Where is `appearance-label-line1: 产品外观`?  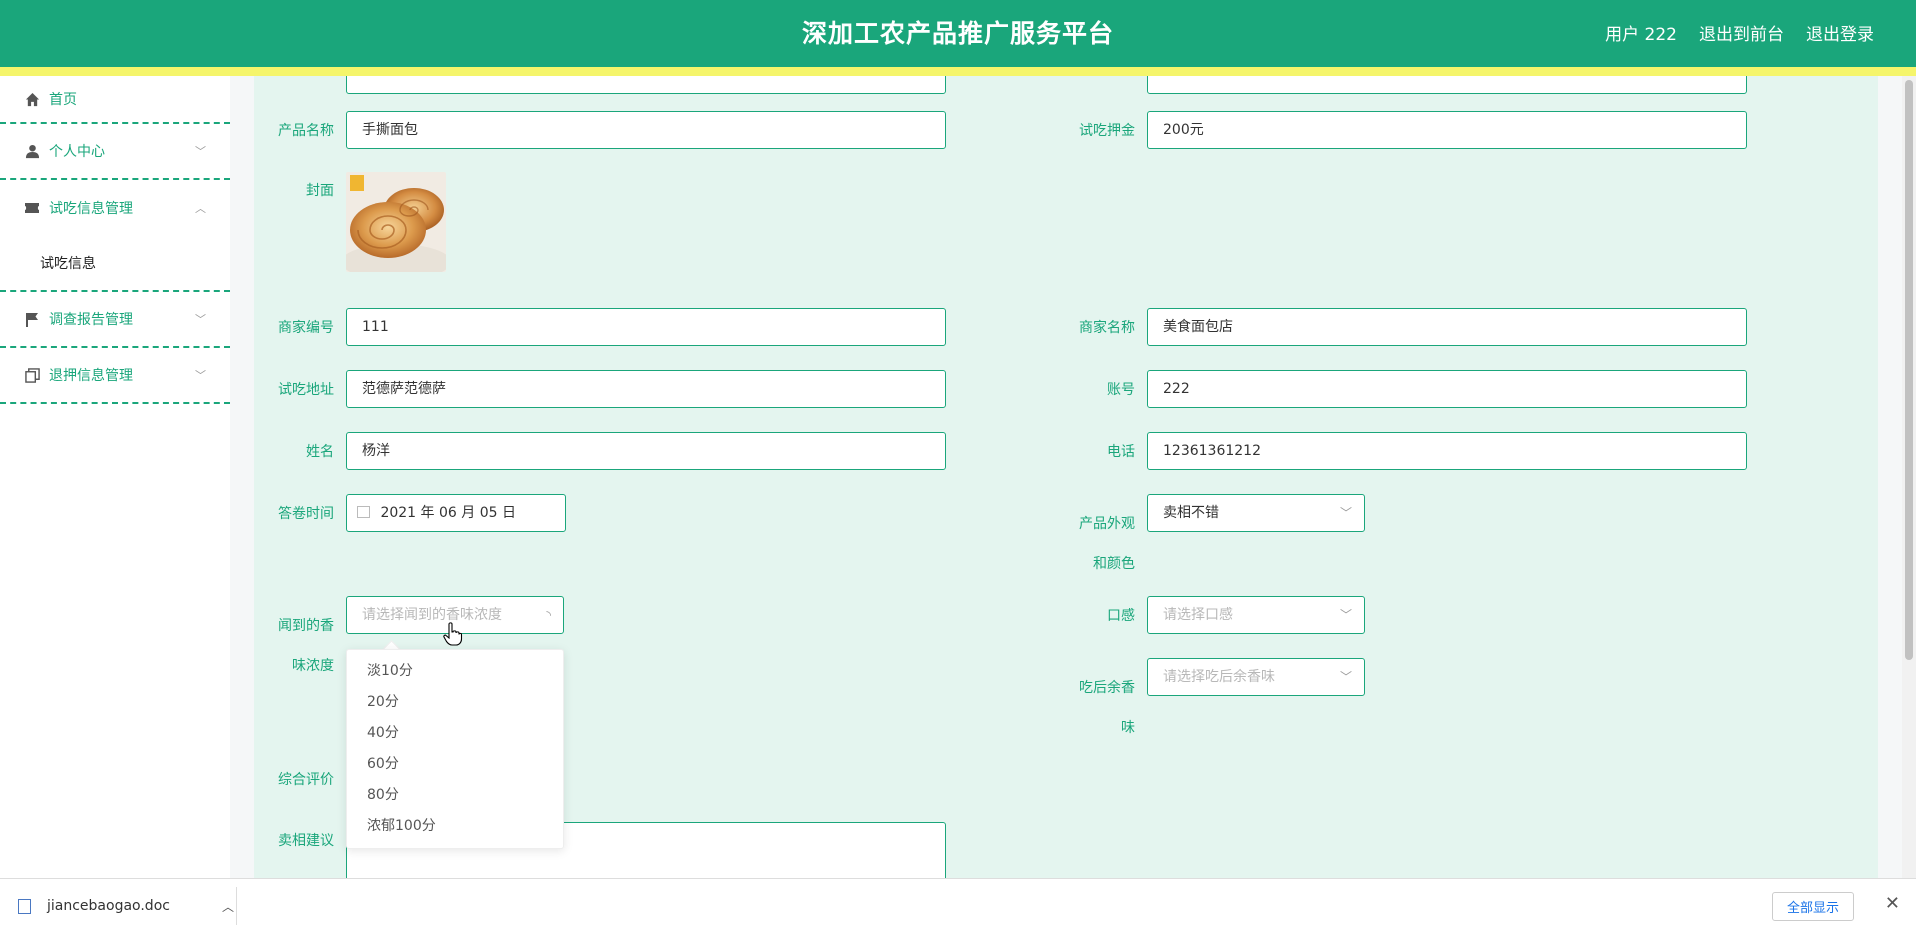
appearance-label-line1: 产品外观 is located at coordinates (1107, 524).